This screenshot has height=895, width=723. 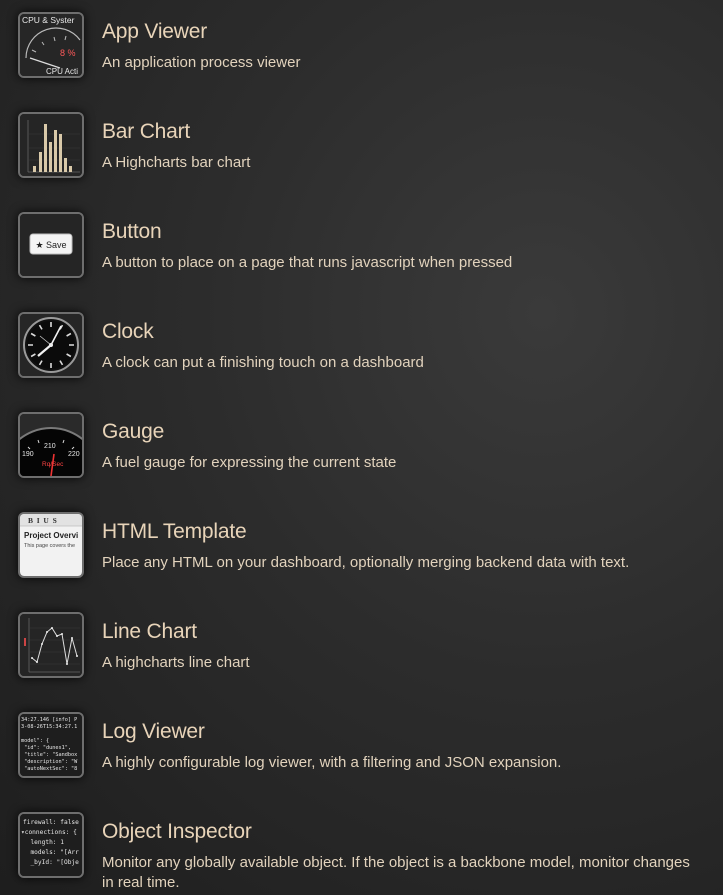 What do you see at coordinates (48, 20) in the screenshot?
I see `thumb-top-label: CPU & Syster` at bounding box center [48, 20].